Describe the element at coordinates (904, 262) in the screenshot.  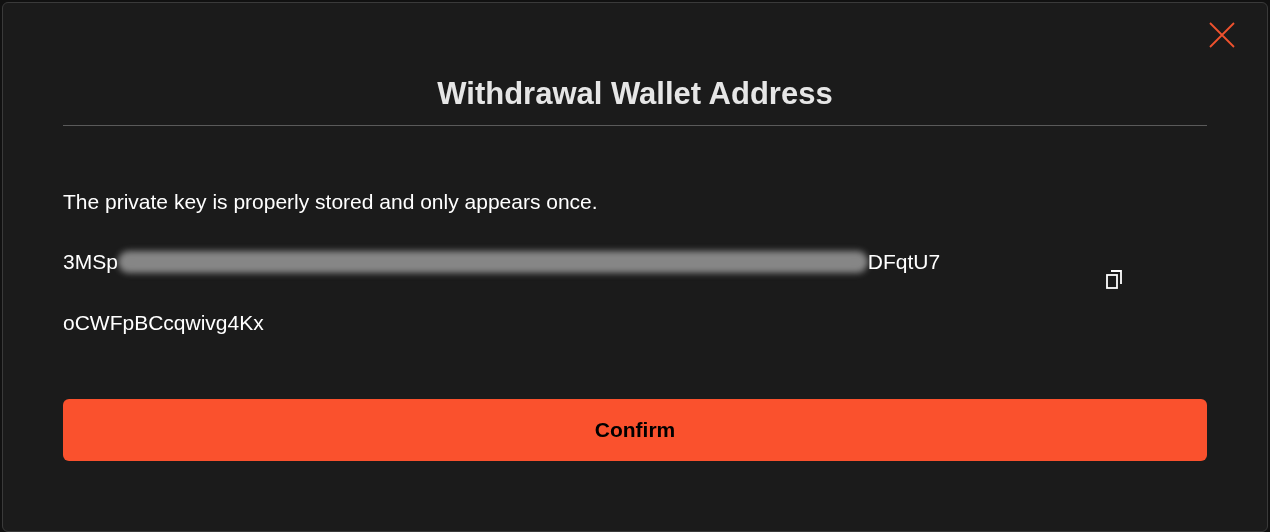
I see `address-text: DFqtU7` at that location.